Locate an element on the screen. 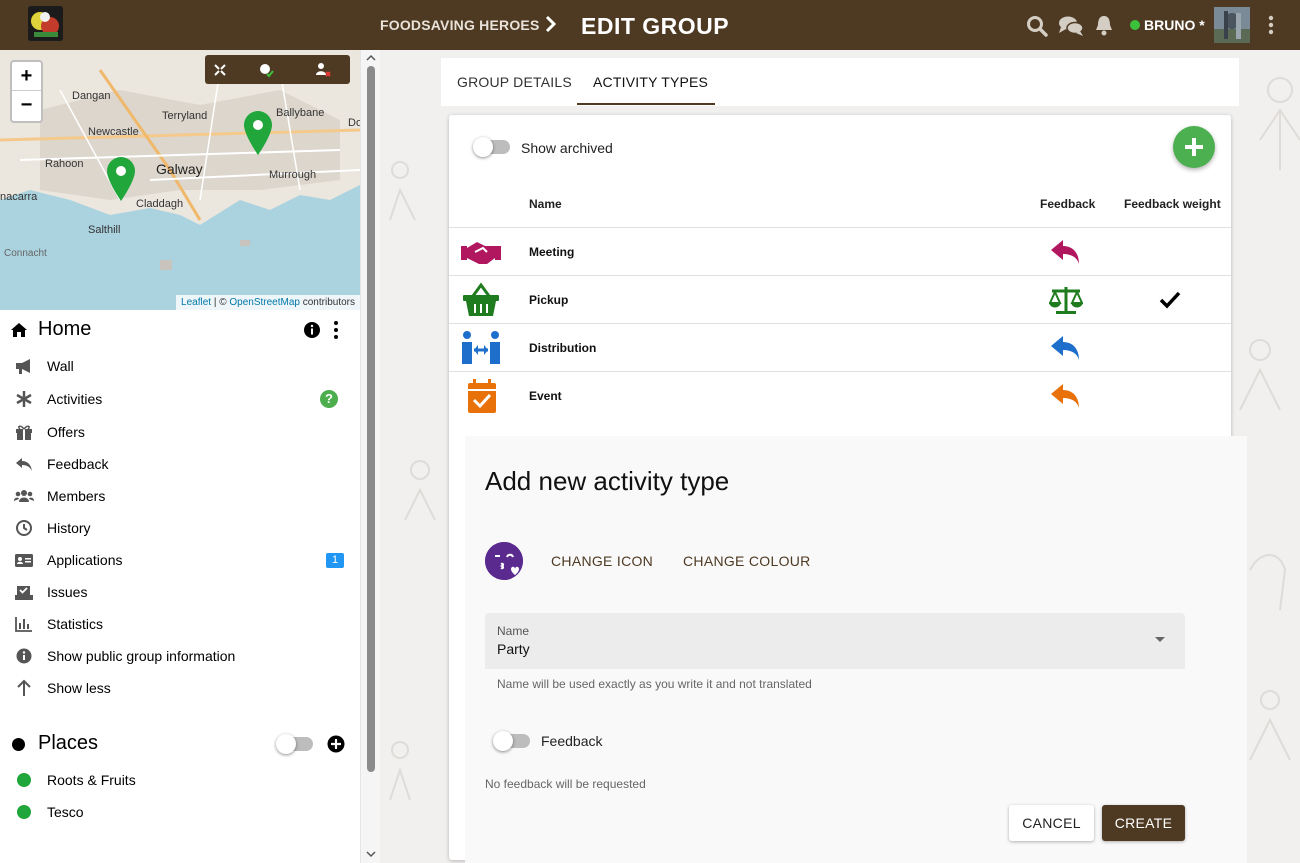 This screenshot has width=1300, height=863. sidebar-item-offers: Offers is located at coordinates (180, 432).